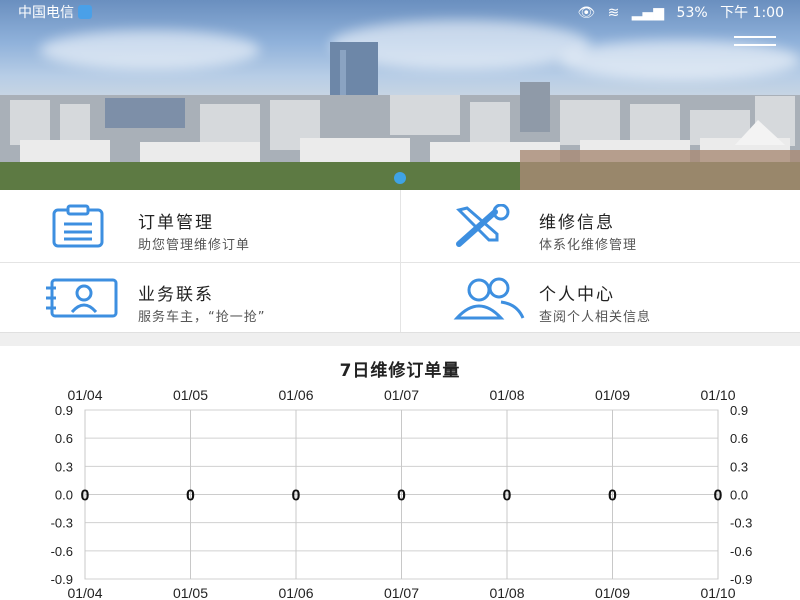 The height and width of the screenshot is (600, 800). What do you see at coordinates (82, 298) in the screenshot?
I see `contact-card-icon` at bounding box center [82, 298].